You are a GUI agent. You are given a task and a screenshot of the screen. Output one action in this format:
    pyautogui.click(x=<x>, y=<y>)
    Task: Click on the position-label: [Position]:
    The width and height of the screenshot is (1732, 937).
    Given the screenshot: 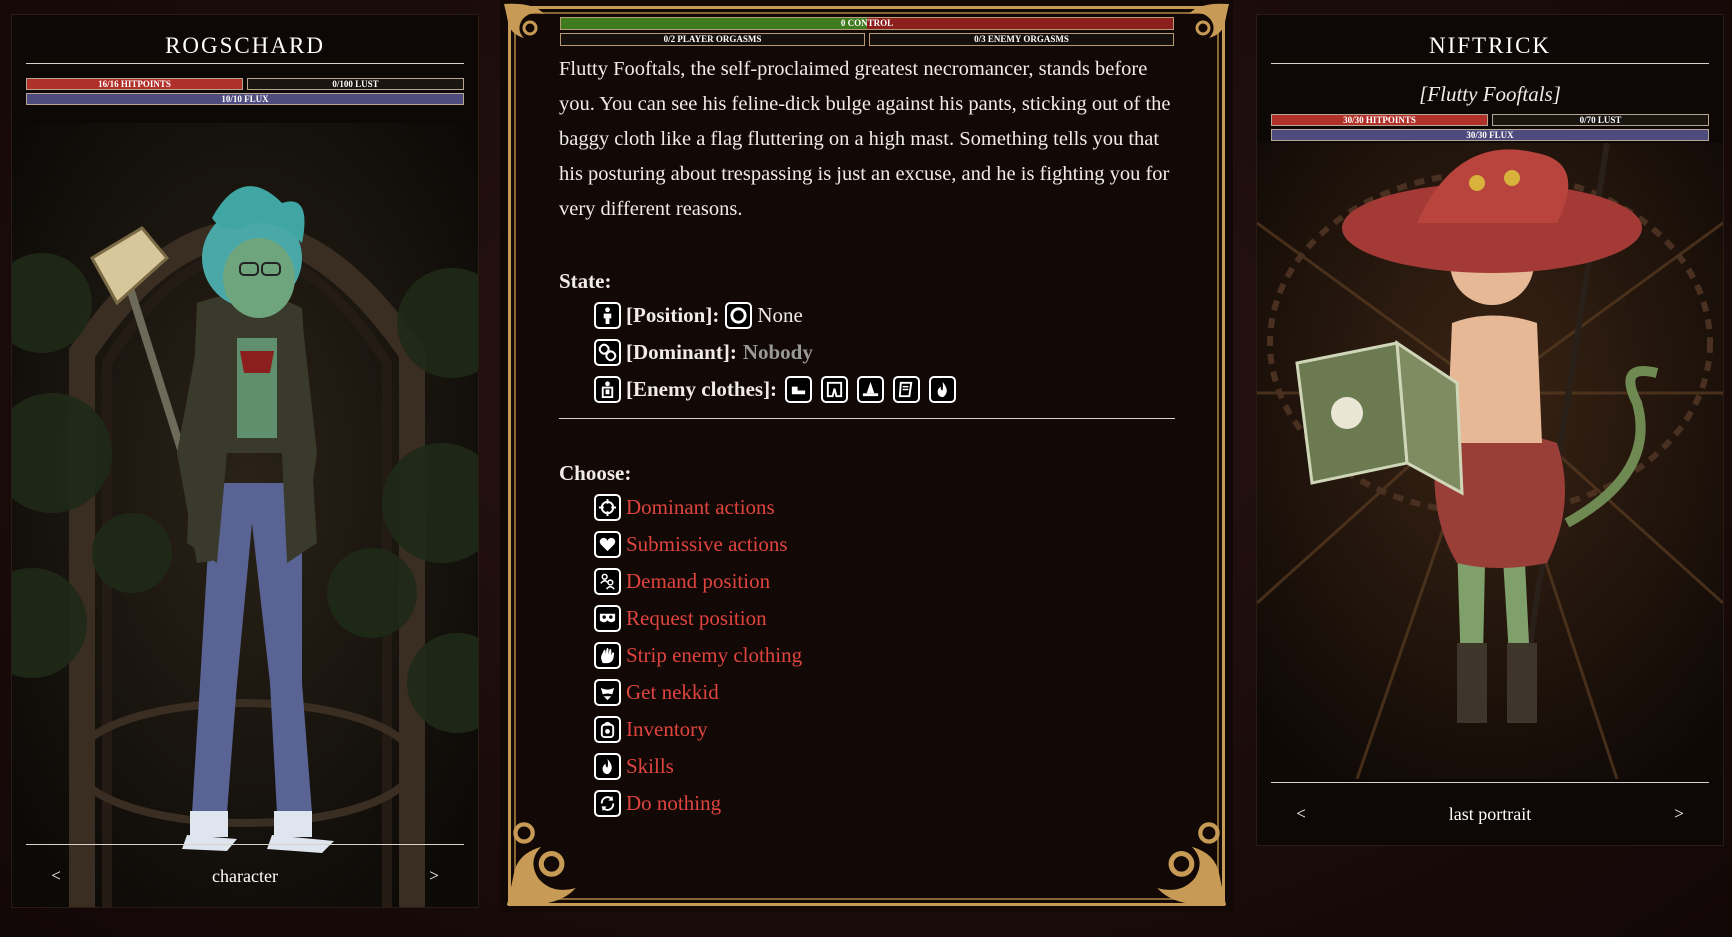 What is the action you would take?
    pyautogui.click(x=673, y=315)
    